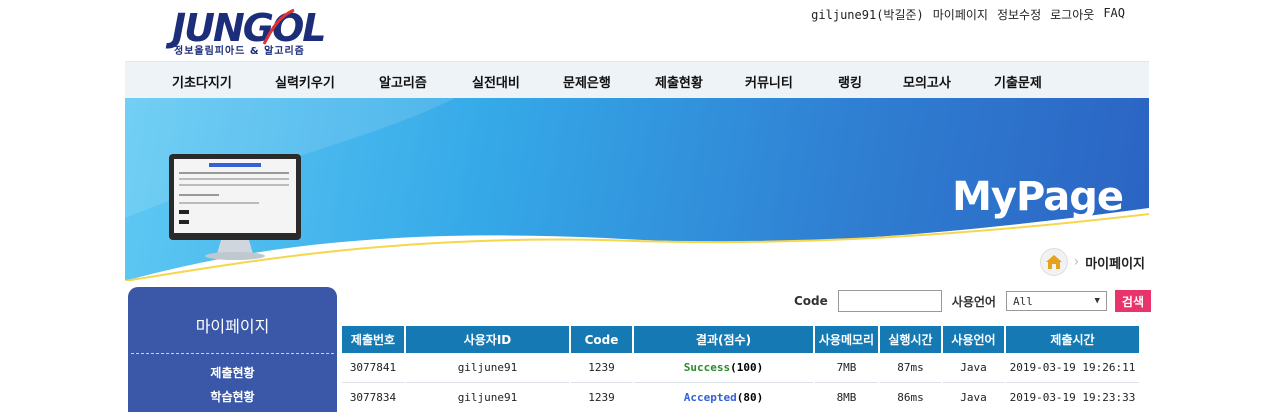 This screenshot has height=412, width=1275. Describe the element at coordinates (1022, 301) in the screenshot. I see `language-select-value: All` at that location.